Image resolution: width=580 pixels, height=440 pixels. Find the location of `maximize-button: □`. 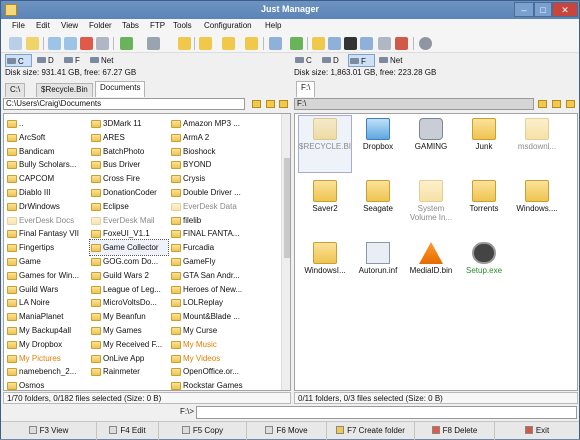

maximize-button: □ is located at coordinates (543, 9).